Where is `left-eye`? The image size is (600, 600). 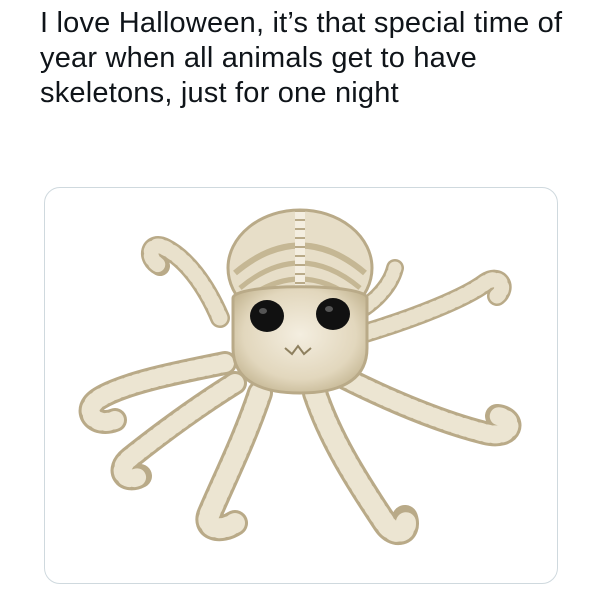
left-eye is located at coordinates (267, 316).